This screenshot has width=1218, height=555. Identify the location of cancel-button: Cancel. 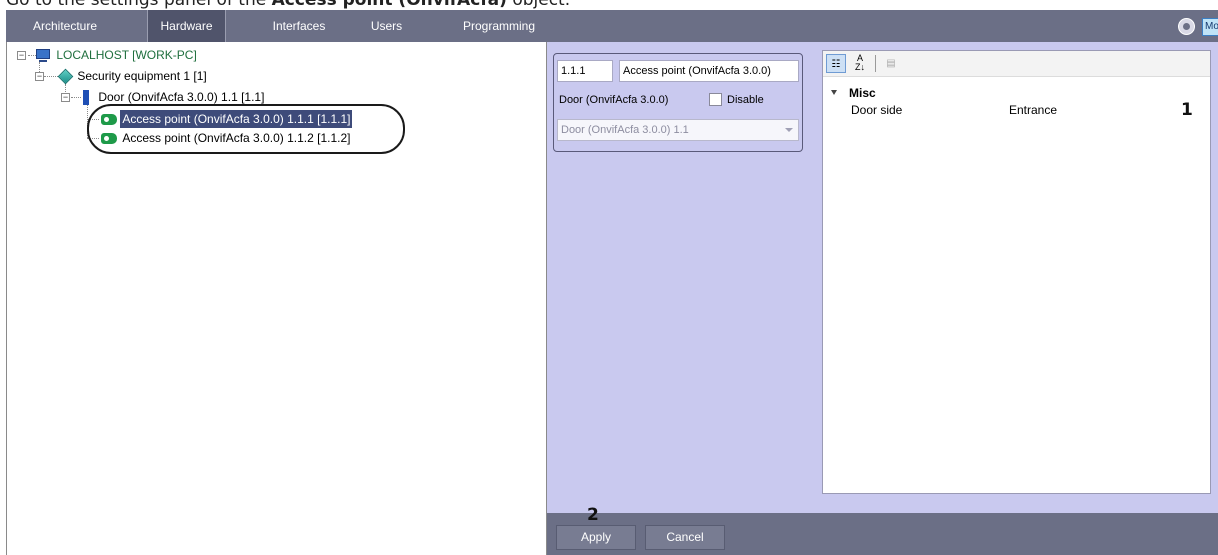
(685, 537).